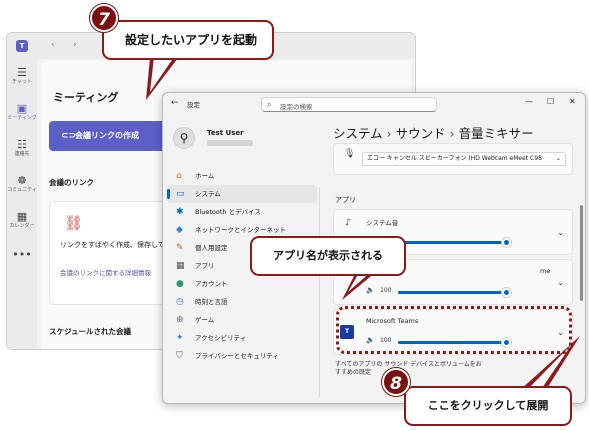 Image resolution: width=589 pixels, height=431 pixels. I want to click on callout-click-expand-text: ここをクリックして展開, so click(488, 405).